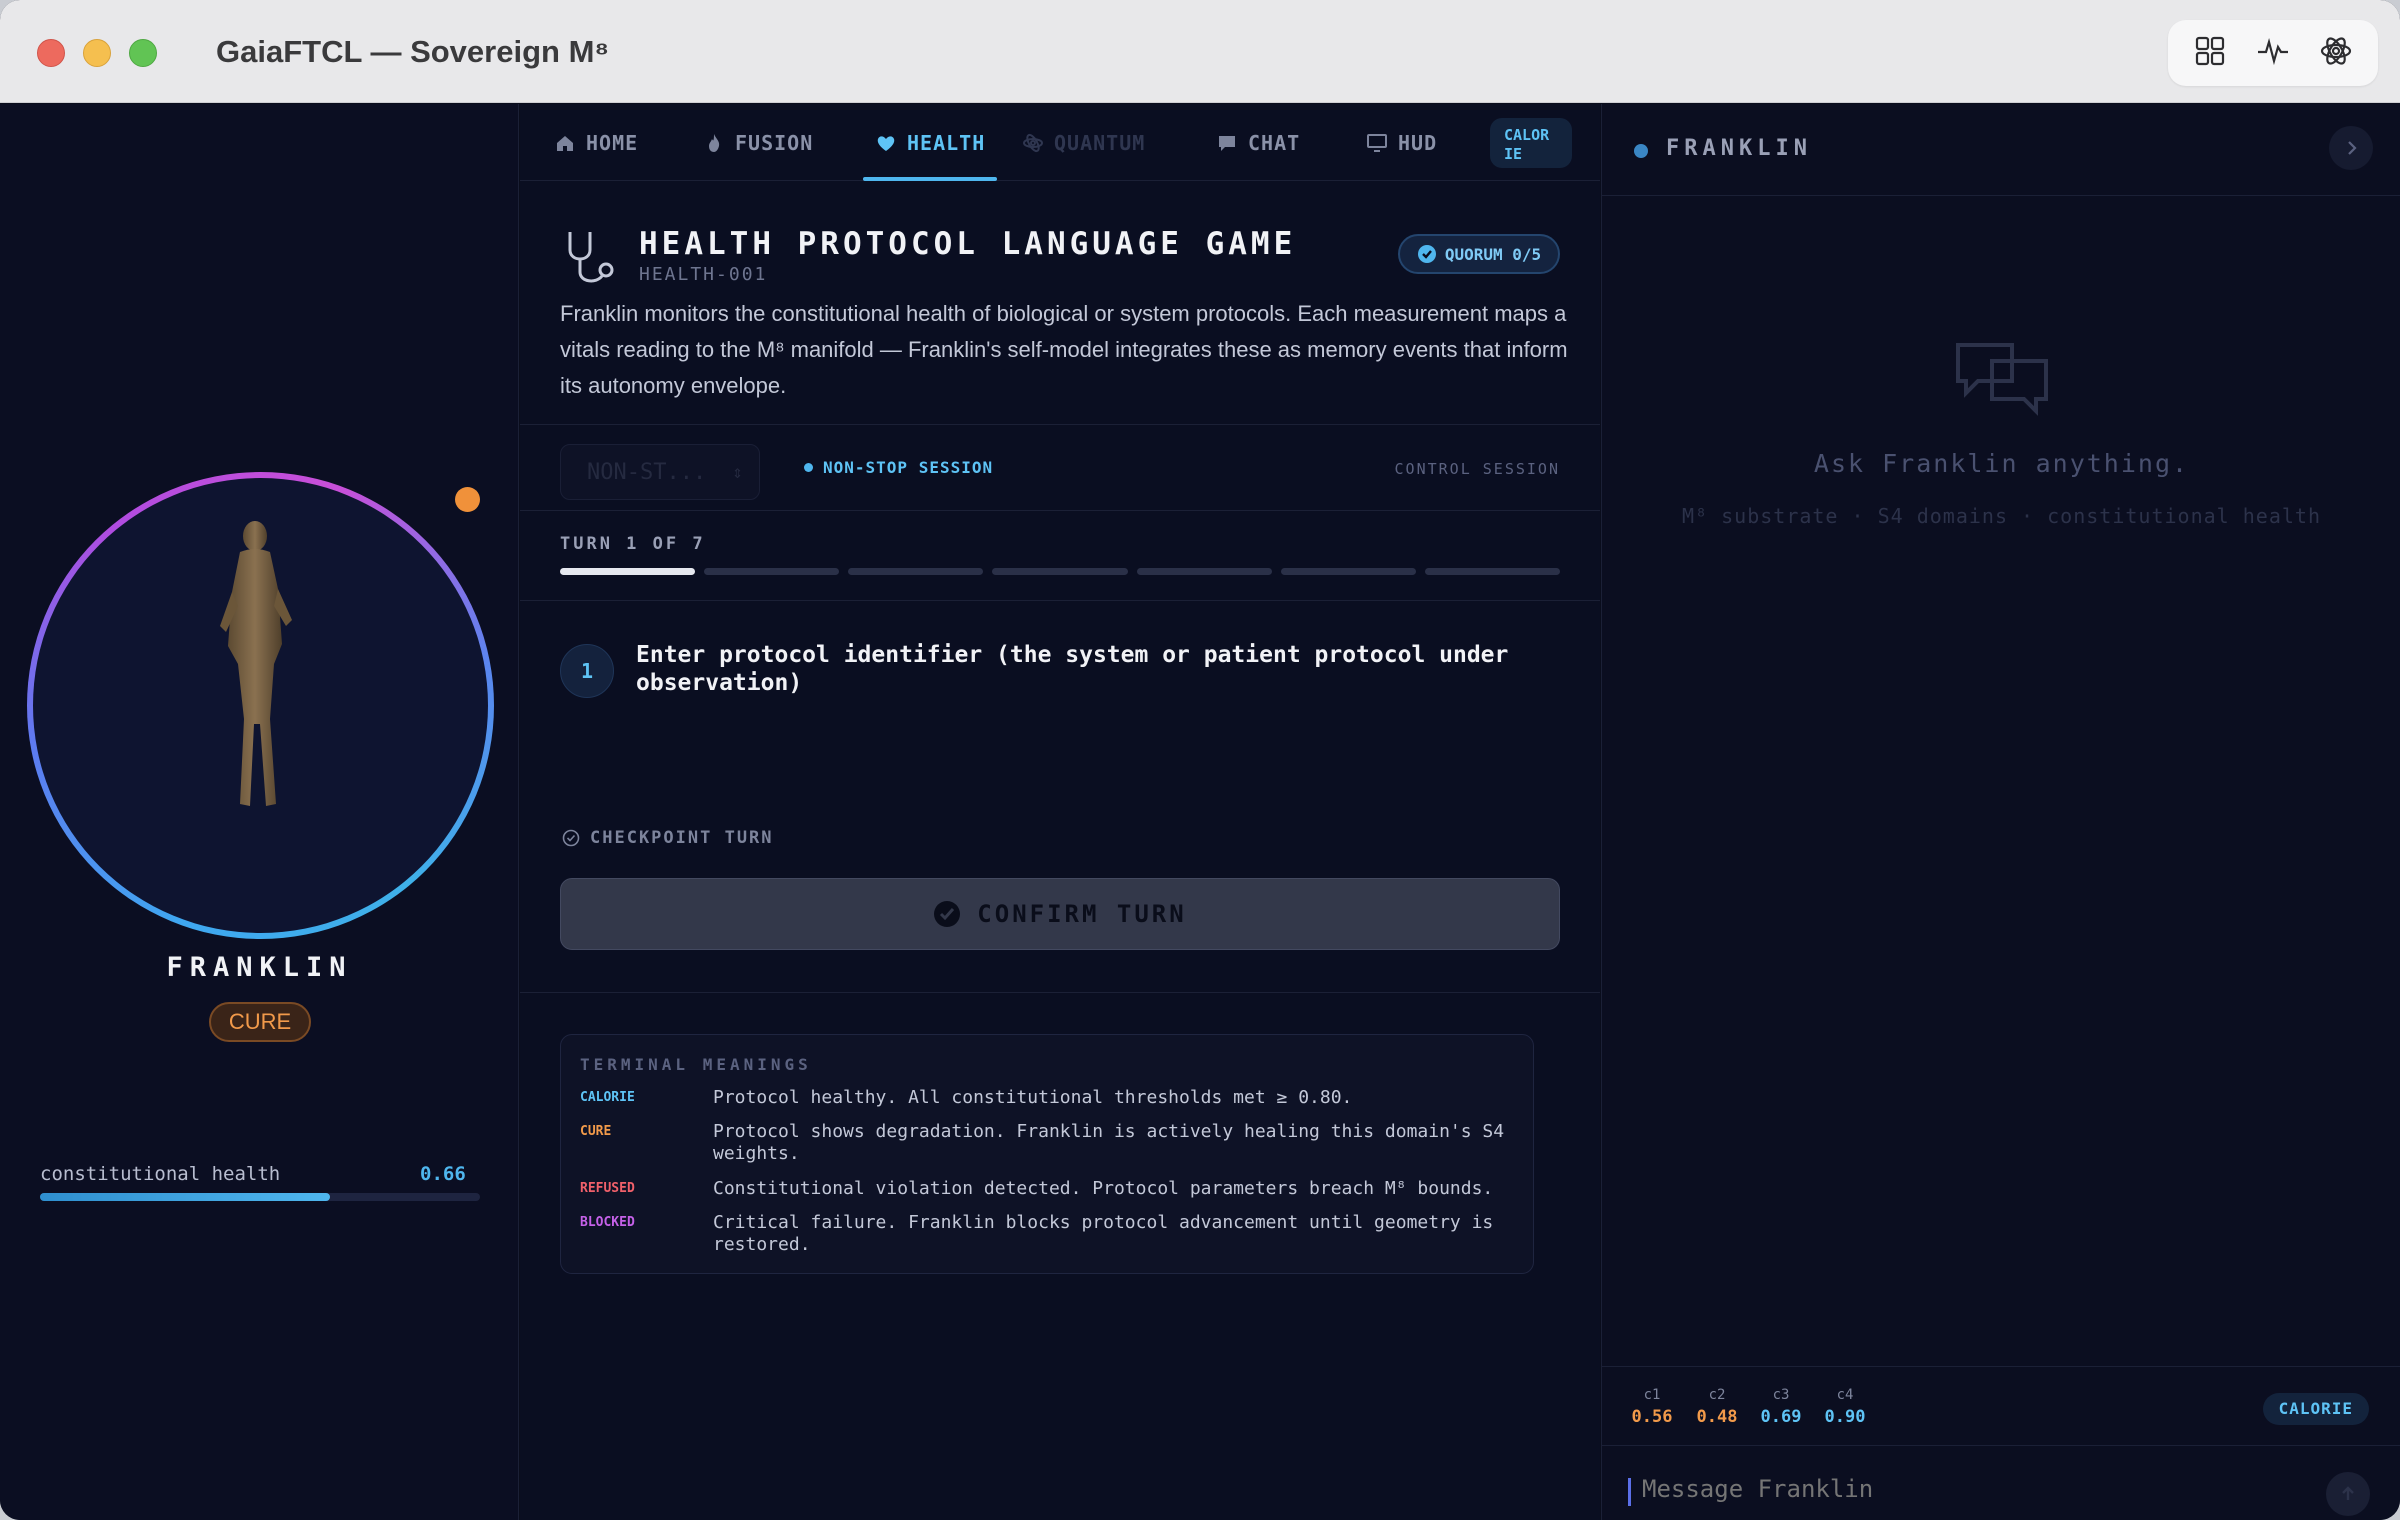 The image size is (2400, 1520). Describe the element at coordinates (1418, 142) in the screenshot. I see `tab-label: HUD` at that location.